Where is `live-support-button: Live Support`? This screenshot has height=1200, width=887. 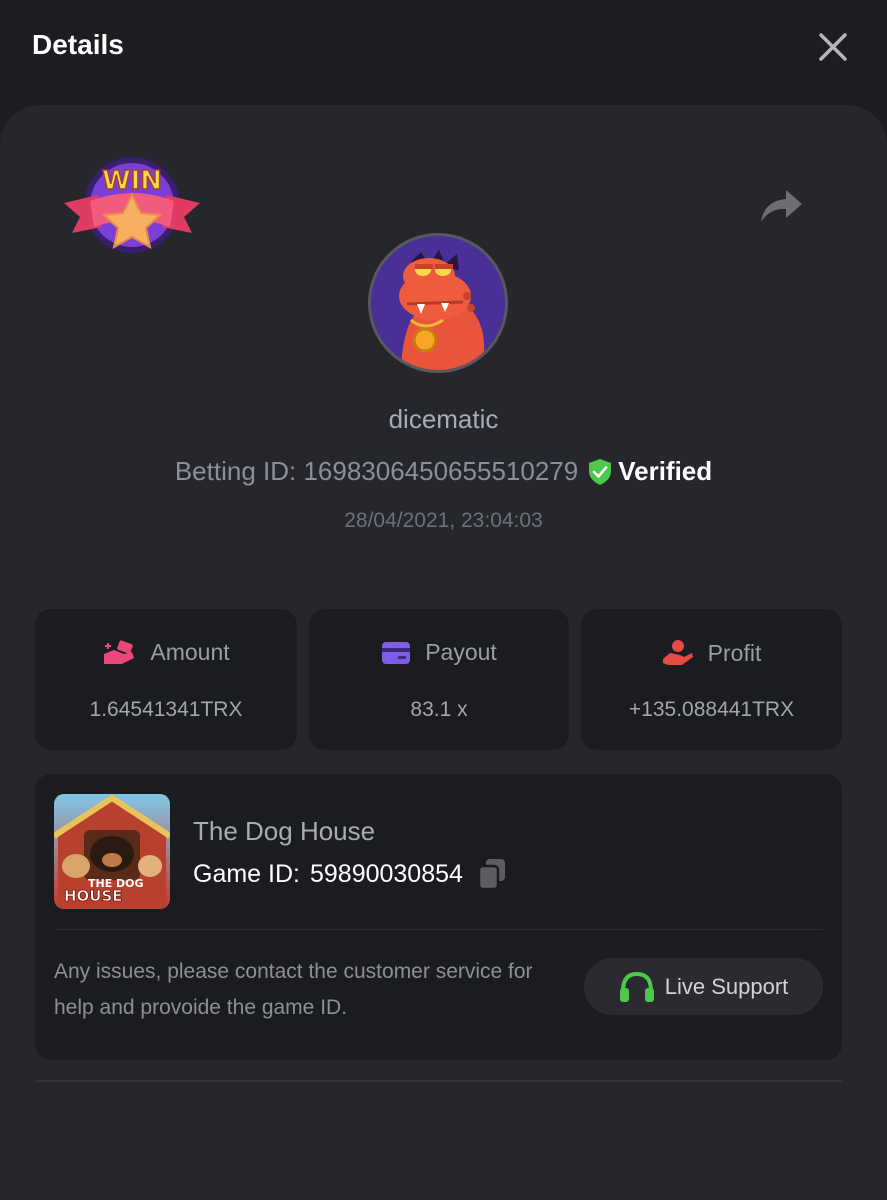
live-support-button: Live Support is located at coordinates (703, 986).